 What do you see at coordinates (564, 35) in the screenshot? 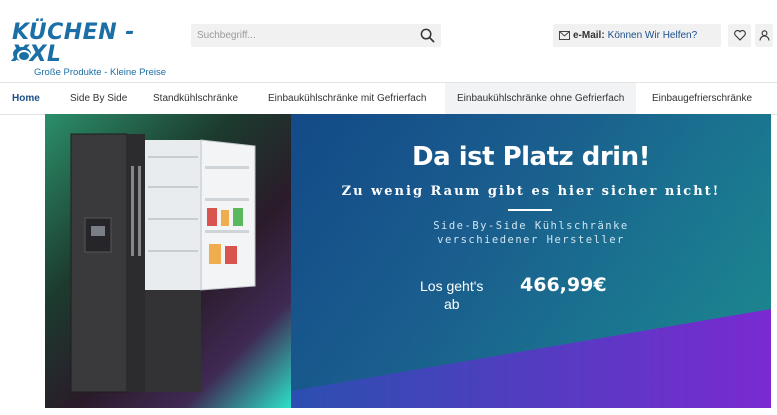
I see `mail-icon` at bounding box center [564, 35].